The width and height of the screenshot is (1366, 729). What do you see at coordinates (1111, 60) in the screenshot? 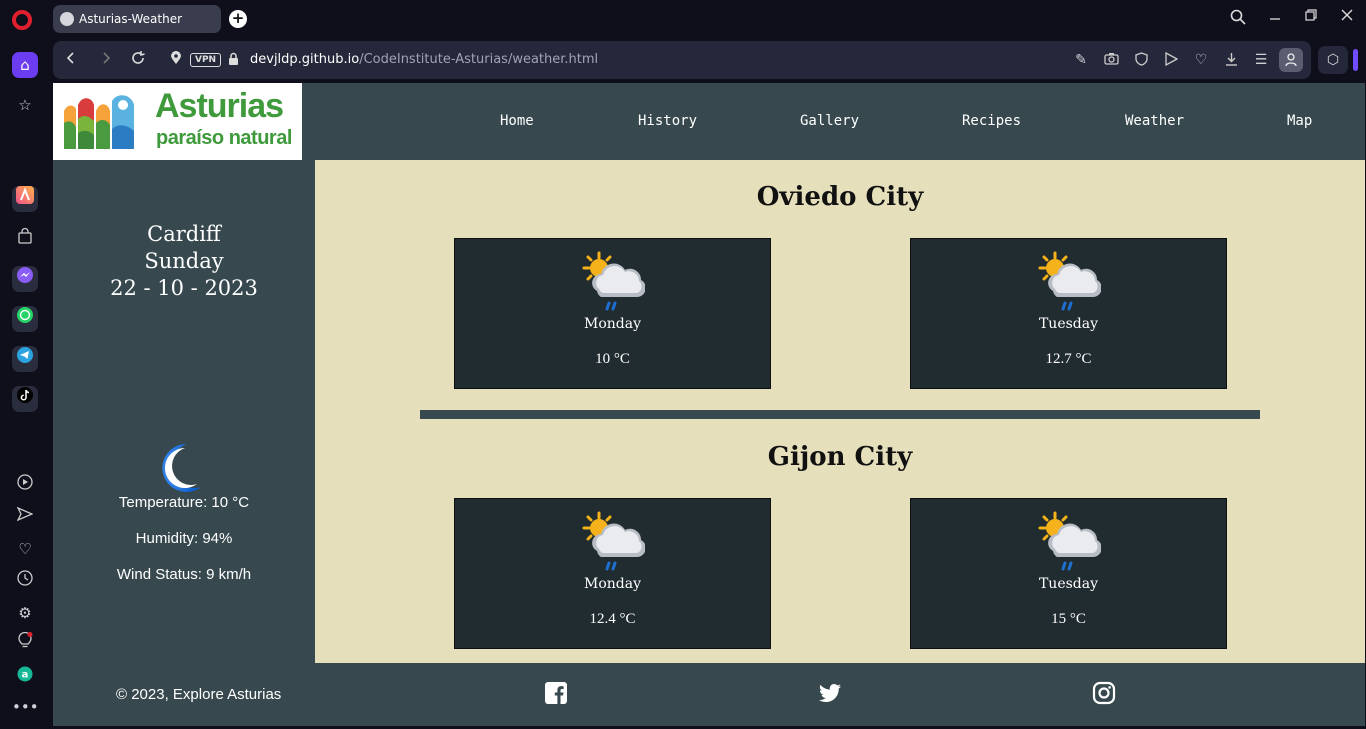
I see `camera-icon` at bounding box center [1111, 60].